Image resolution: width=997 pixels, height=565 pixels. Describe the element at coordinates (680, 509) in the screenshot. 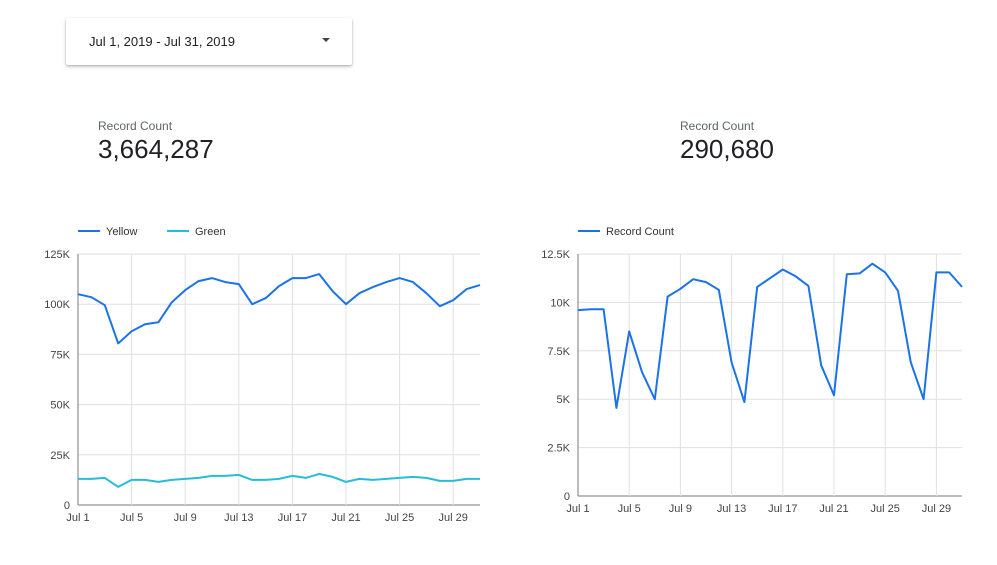

I see `x-tick-label: Jul 9` at that location.